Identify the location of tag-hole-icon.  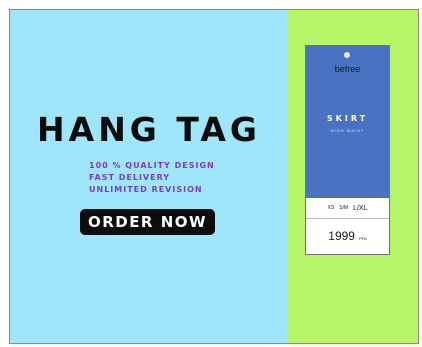
(347, 55).